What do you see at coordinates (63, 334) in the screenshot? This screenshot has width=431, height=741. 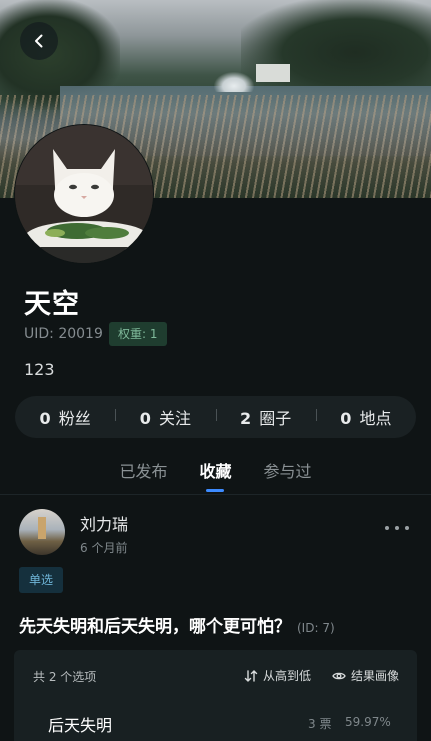 I see `profile-uid: UID: 20019` at bounding box center [63, 334].